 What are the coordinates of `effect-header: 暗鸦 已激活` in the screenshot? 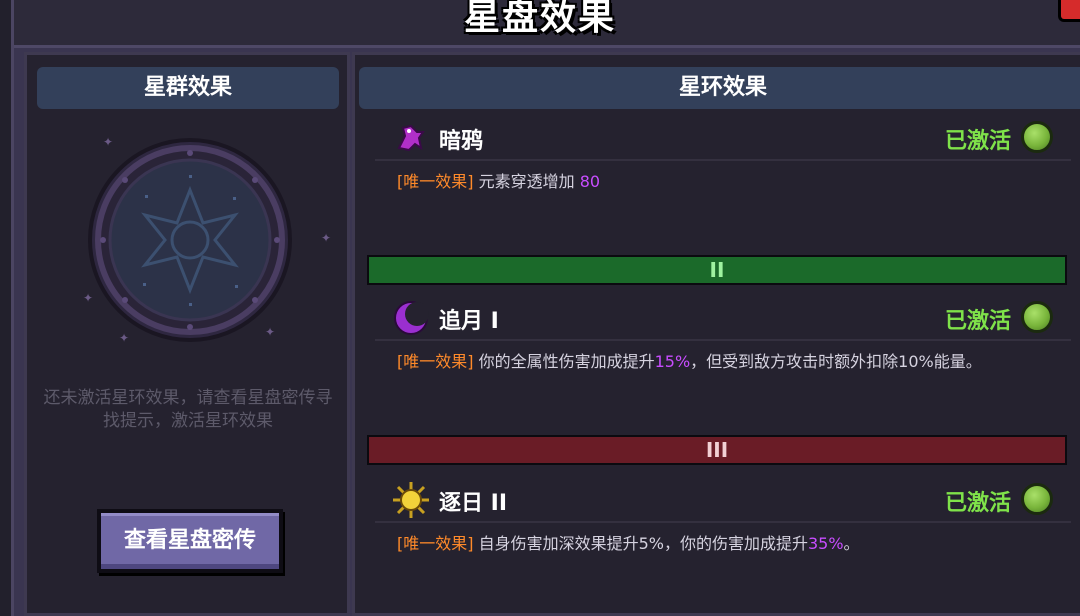 It's located at (723, 138).